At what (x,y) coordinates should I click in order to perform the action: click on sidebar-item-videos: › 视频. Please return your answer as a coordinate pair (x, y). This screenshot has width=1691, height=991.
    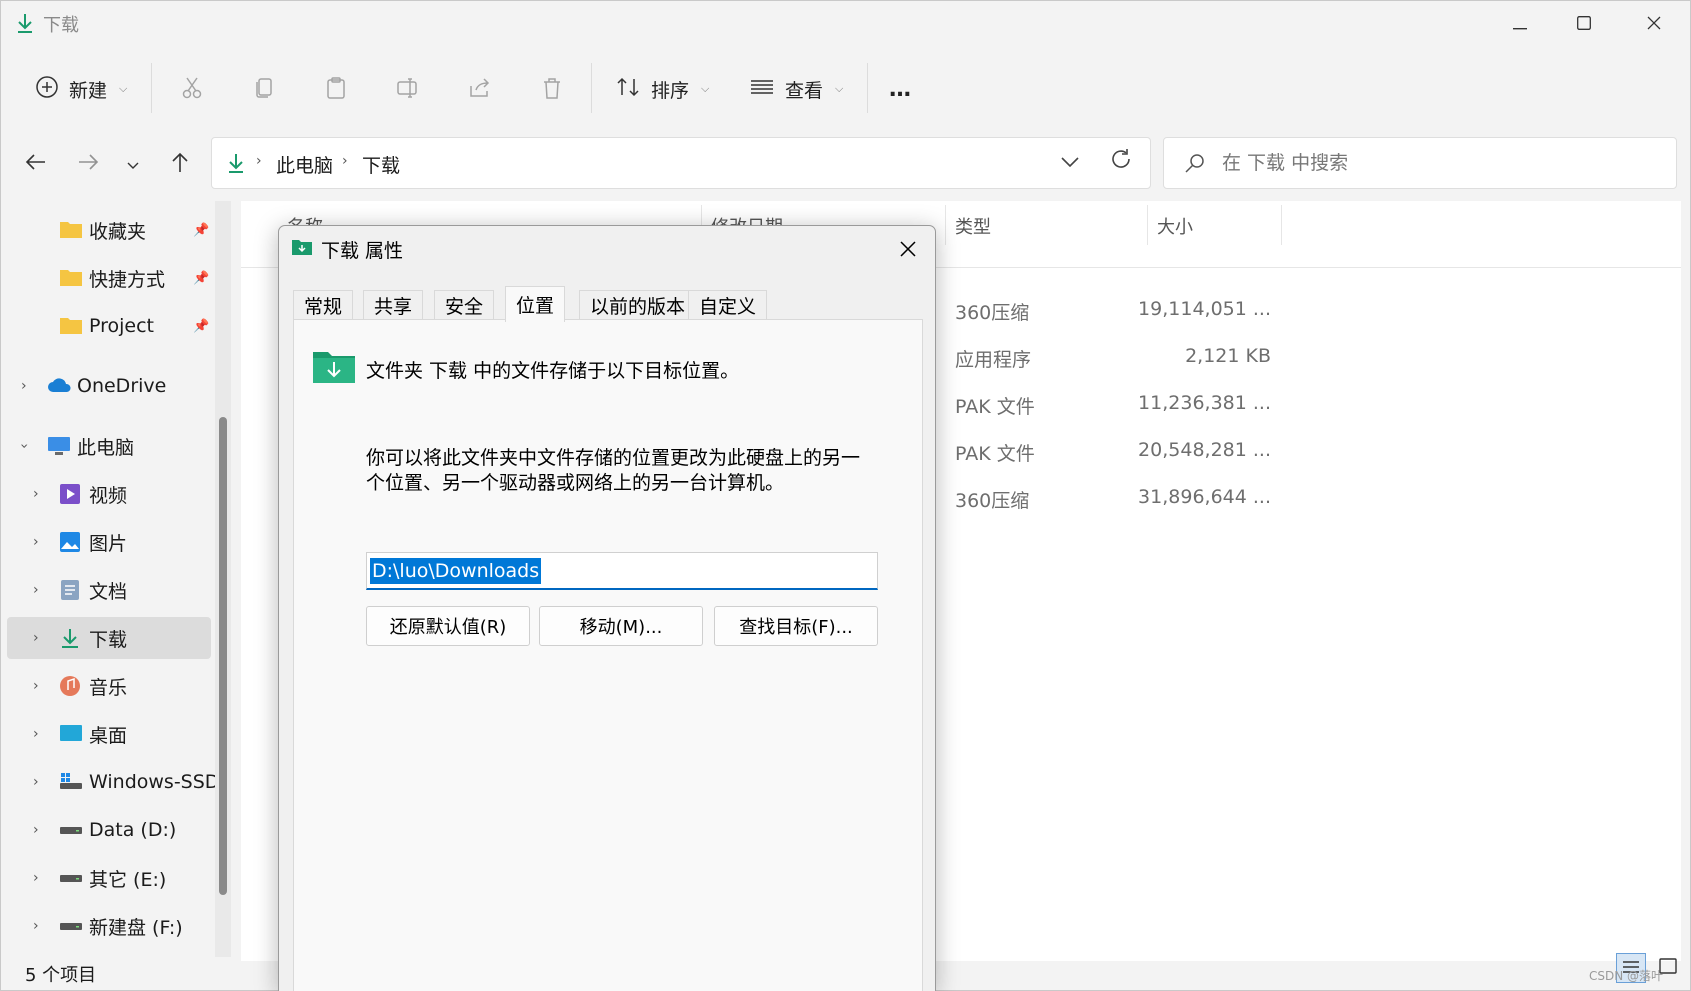
    Looking at the image, I should click on (109, 494).